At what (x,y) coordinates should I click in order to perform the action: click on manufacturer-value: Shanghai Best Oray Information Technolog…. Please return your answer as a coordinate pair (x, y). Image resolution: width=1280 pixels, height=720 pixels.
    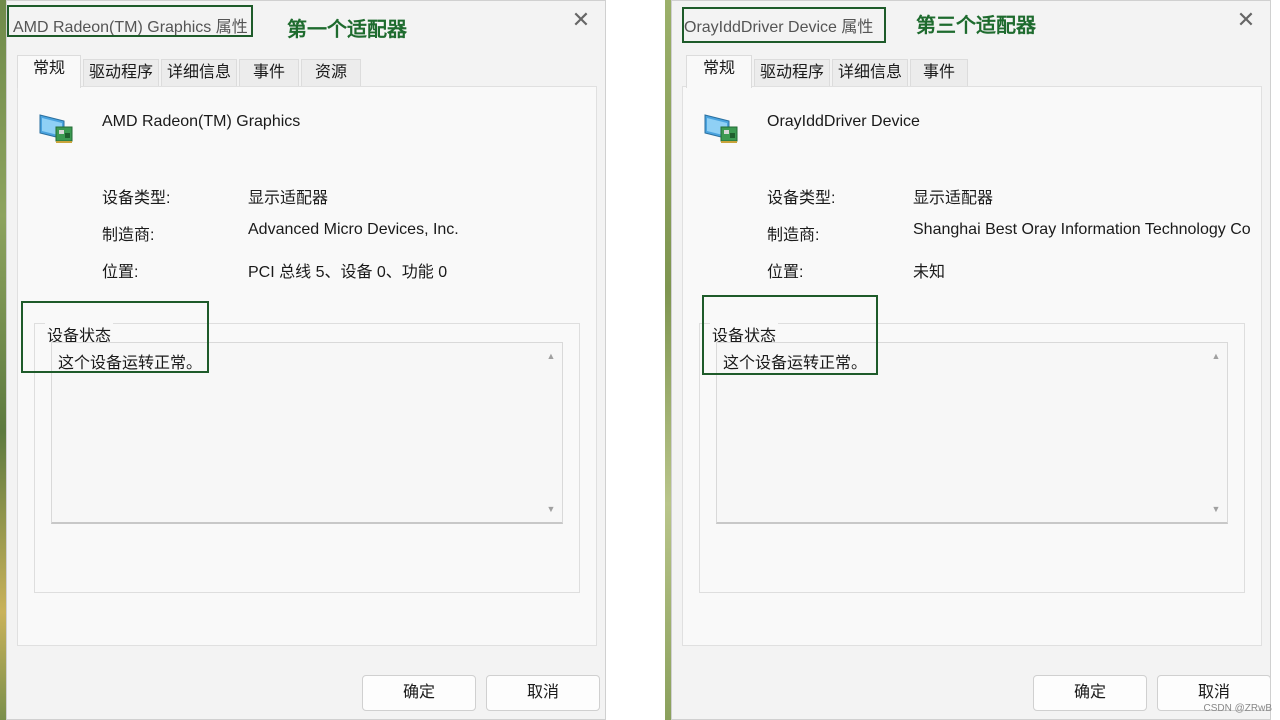
    Looking at the image, I should click on (1082, 229).